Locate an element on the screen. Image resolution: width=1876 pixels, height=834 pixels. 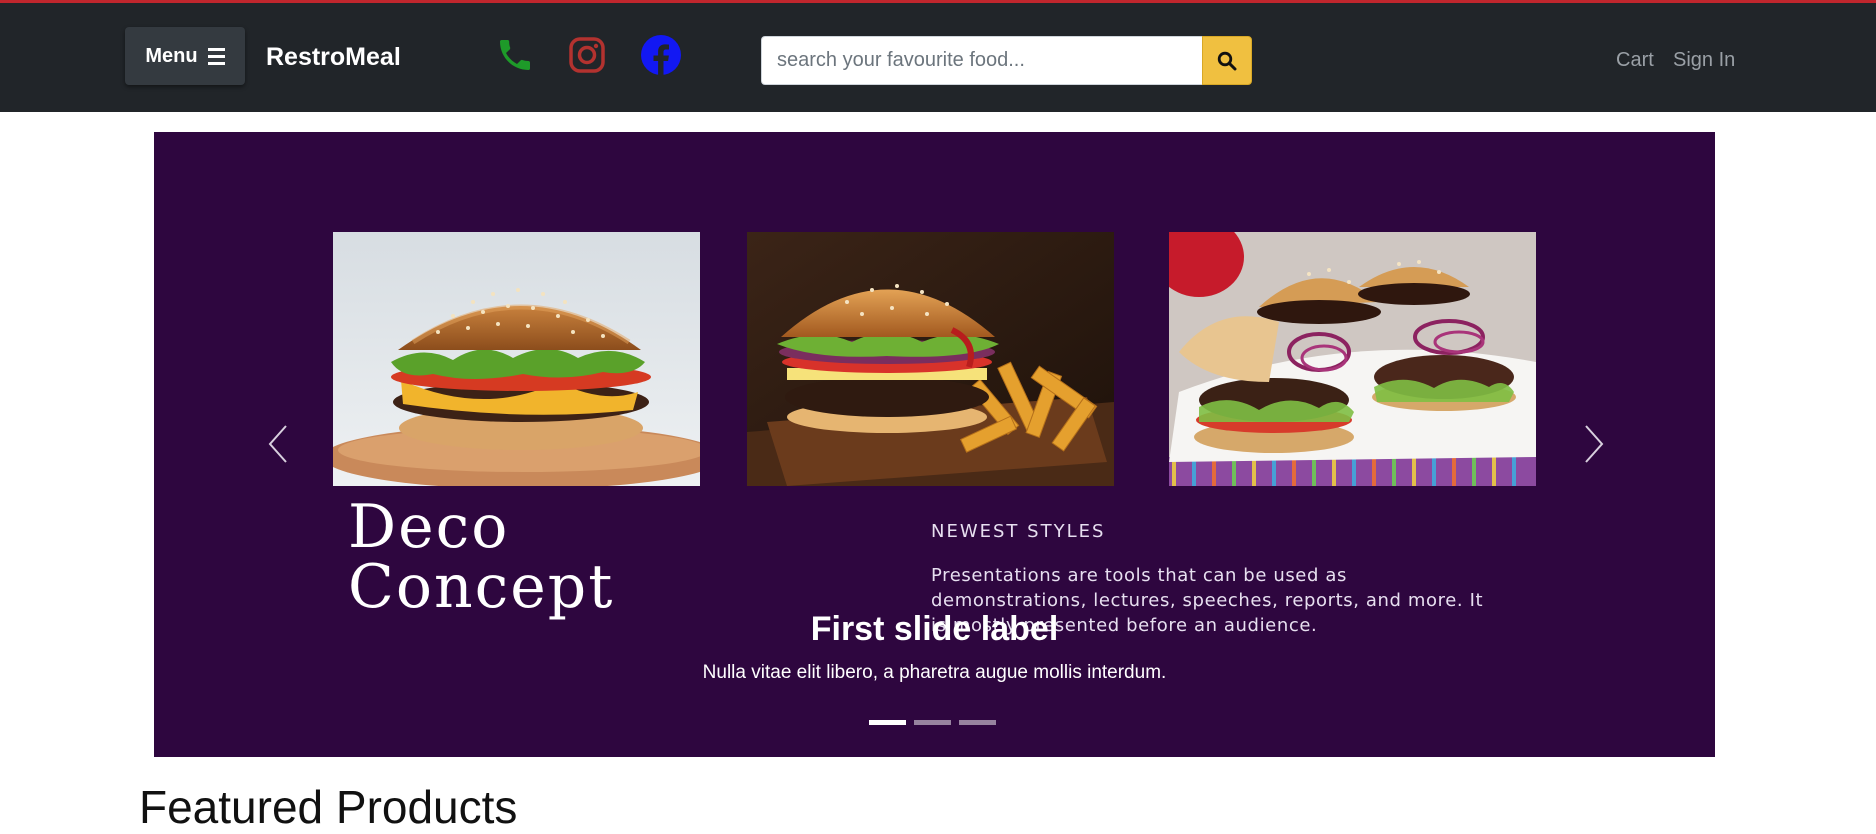
phone-icon is located at coordinates (515, 55).